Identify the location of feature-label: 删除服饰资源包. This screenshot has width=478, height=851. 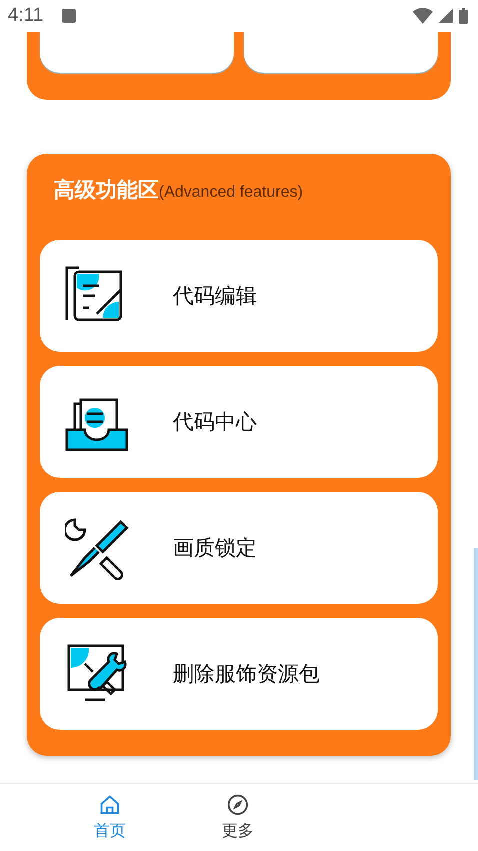
(246, 674).